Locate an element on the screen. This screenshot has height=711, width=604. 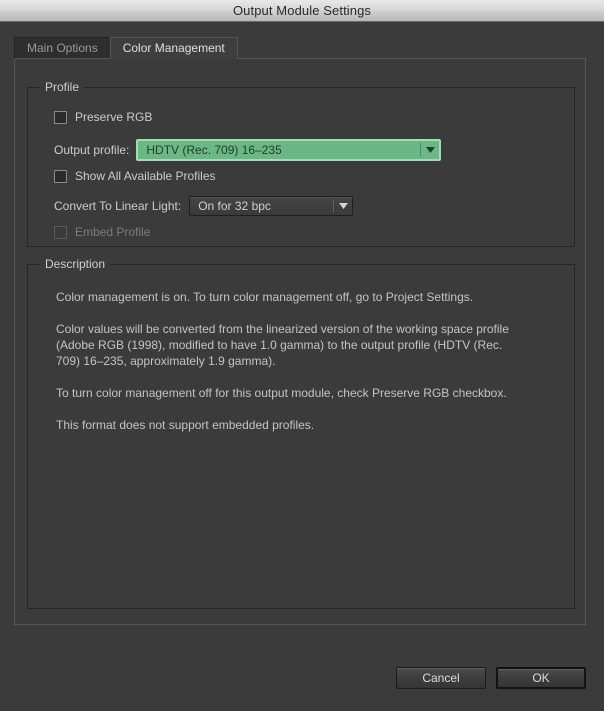
tab-bar: Main Options Color Management is located at coordinates (126, 48).